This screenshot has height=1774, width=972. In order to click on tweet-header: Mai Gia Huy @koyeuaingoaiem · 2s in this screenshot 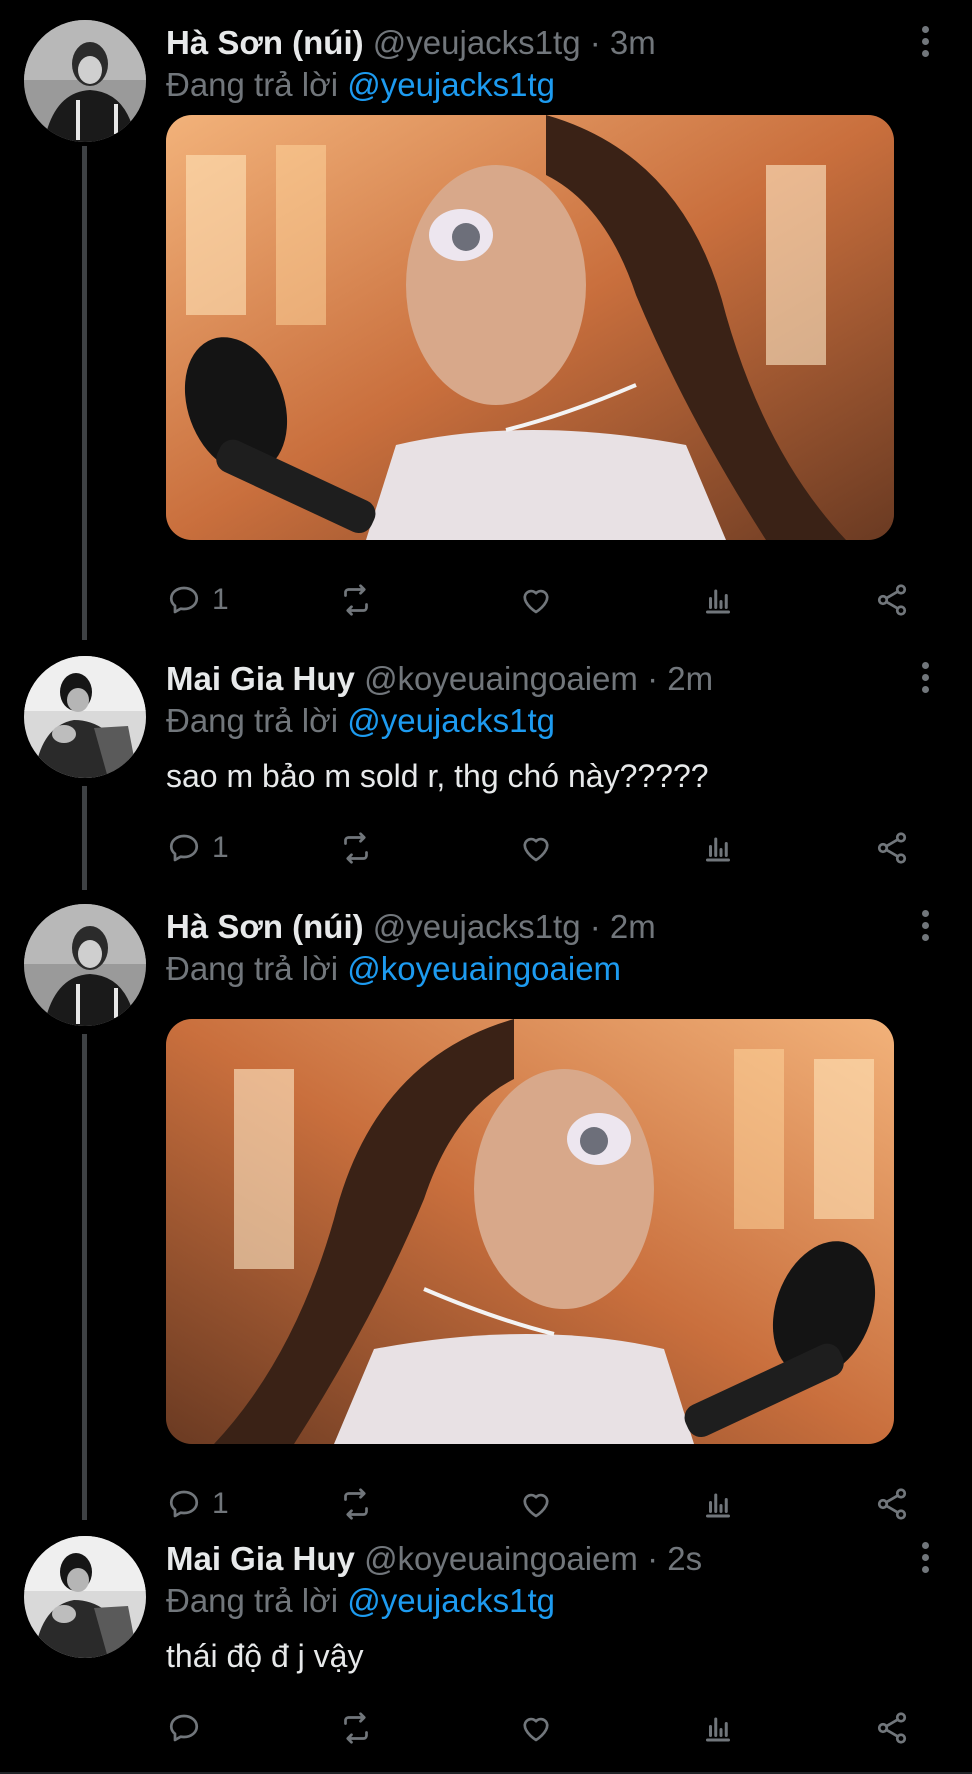, I will do `click(539, 1559)`.